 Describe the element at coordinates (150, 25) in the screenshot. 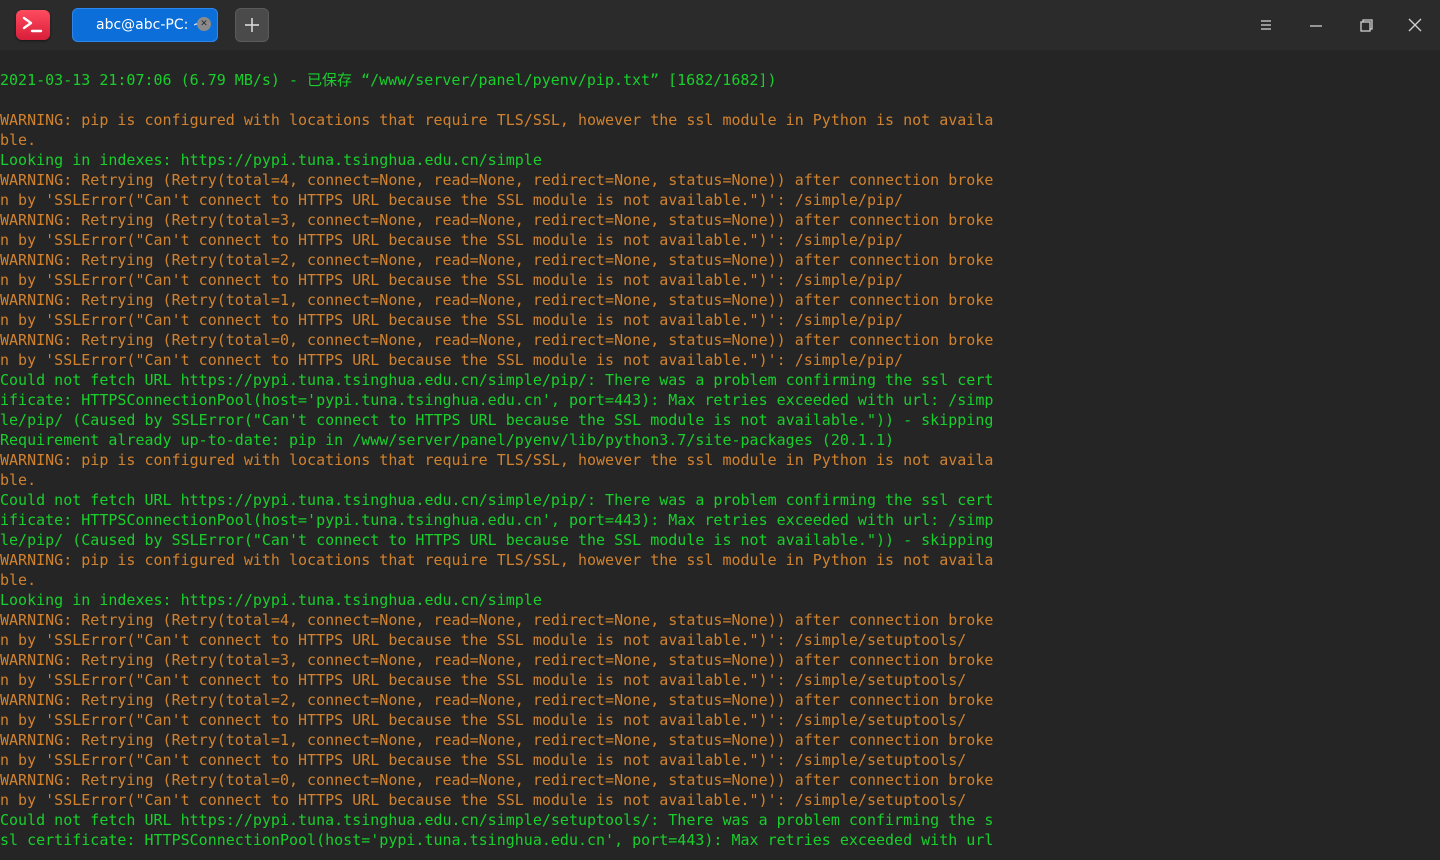

I see `tab-title: abc@abc-PC: ~` at that location.